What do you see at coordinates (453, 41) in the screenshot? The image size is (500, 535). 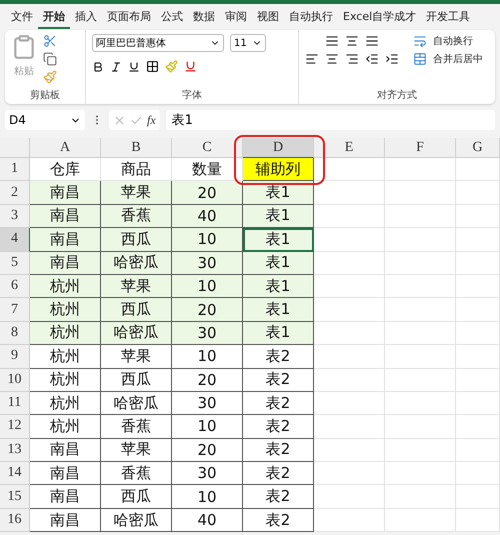 I see `wrap-text-button: 自动换行` at bounding box center [453, 41].